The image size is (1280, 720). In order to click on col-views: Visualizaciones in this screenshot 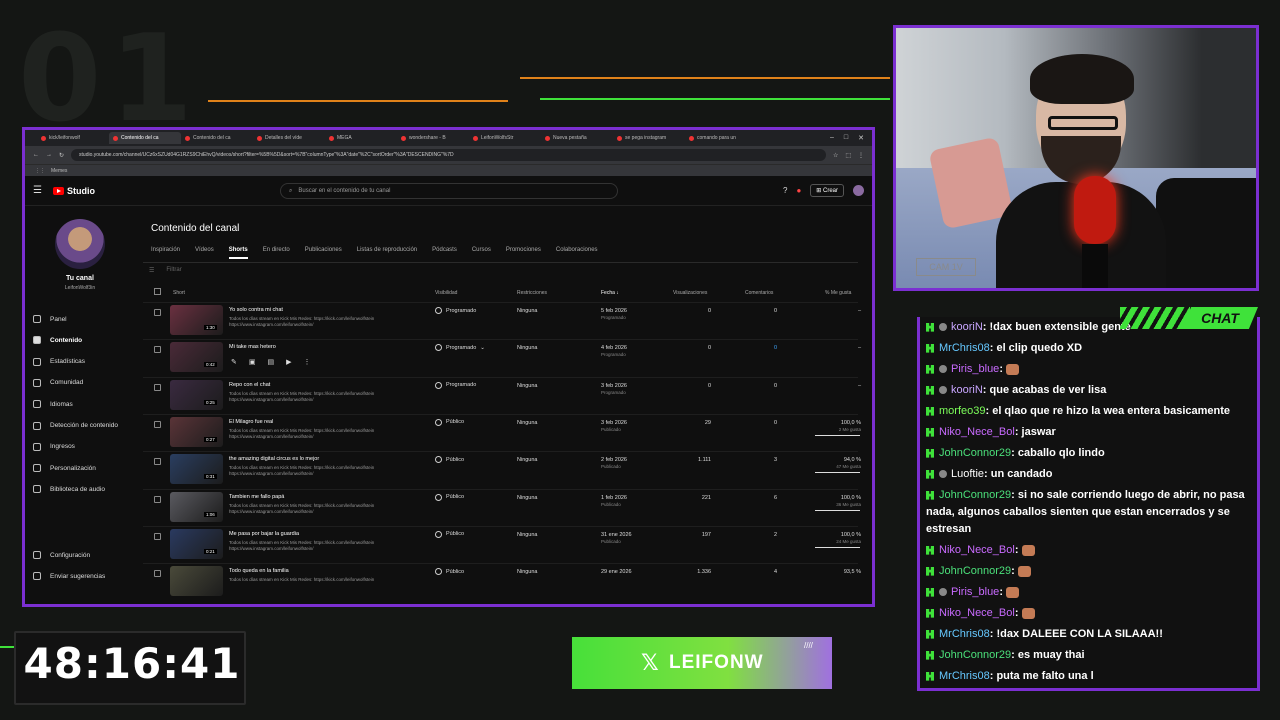, I will do `click(690, 293)`.